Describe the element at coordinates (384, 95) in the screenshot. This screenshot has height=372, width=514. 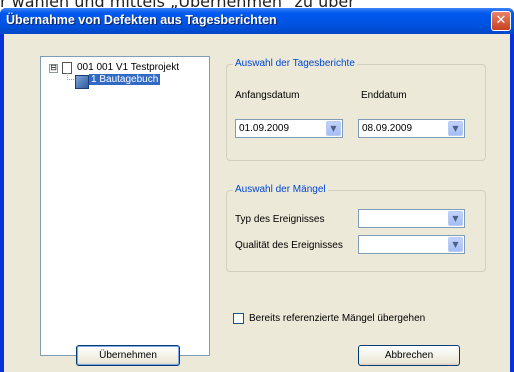
I see `end-date-label: Enddatum` at that location.